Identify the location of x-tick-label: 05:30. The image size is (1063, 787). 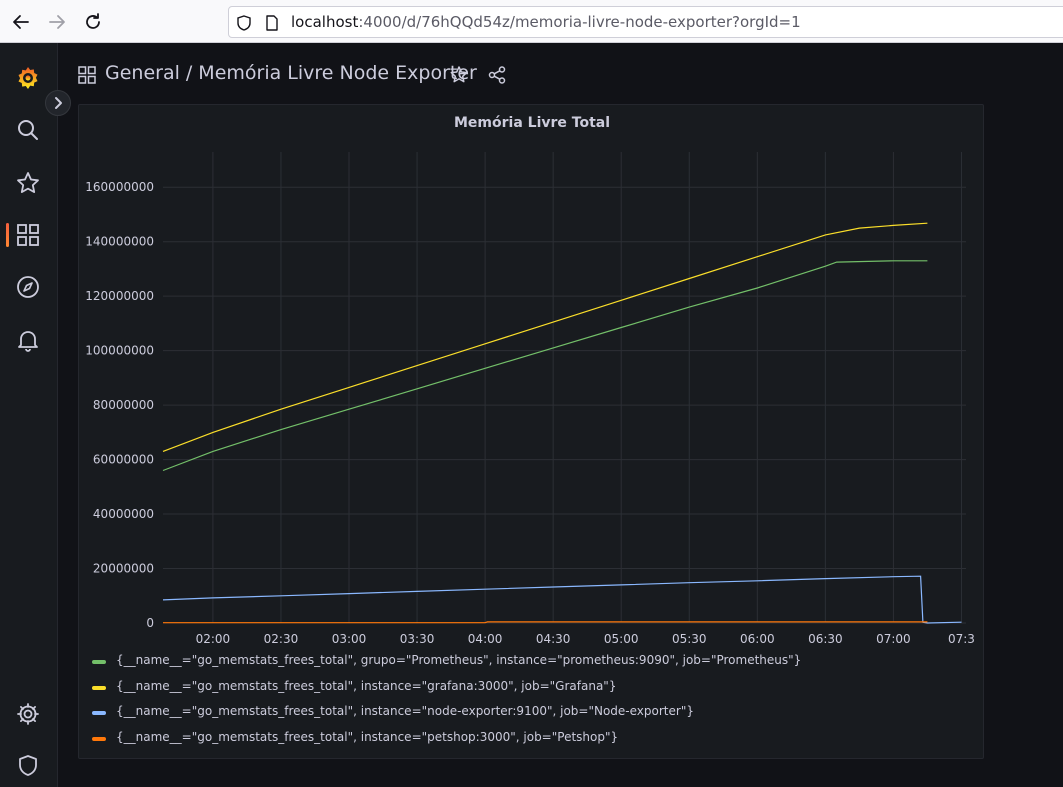
(689, 639).